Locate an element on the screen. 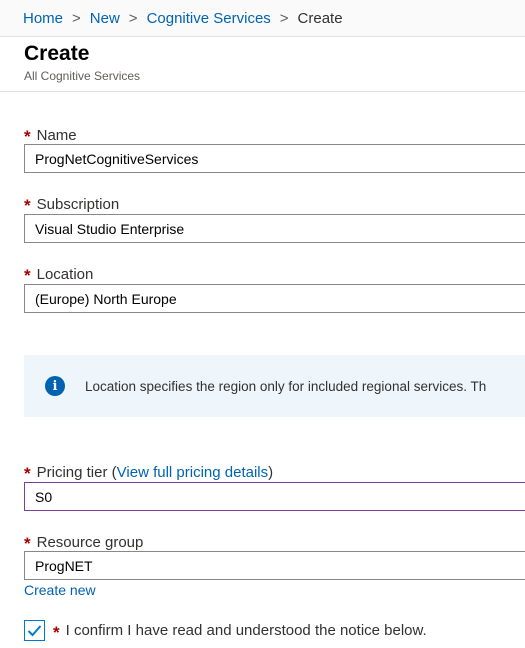 The height and width of the screenshot is (648, 525). breadcrumb: Home > New > Cognitive Services > Create is located at coordinates (262, 18).